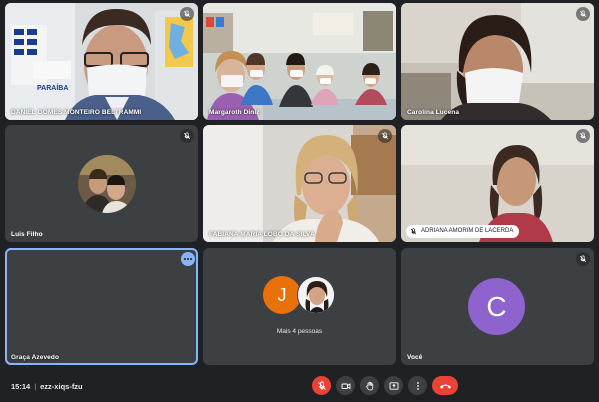 The height and width of the screenshot is (402, 599). What do you see at coordinates (467, 231) in the screenshot?
I see `participant-name: ADRIANA AMORIM DE LACERDA` at bounding box center [467, 231].